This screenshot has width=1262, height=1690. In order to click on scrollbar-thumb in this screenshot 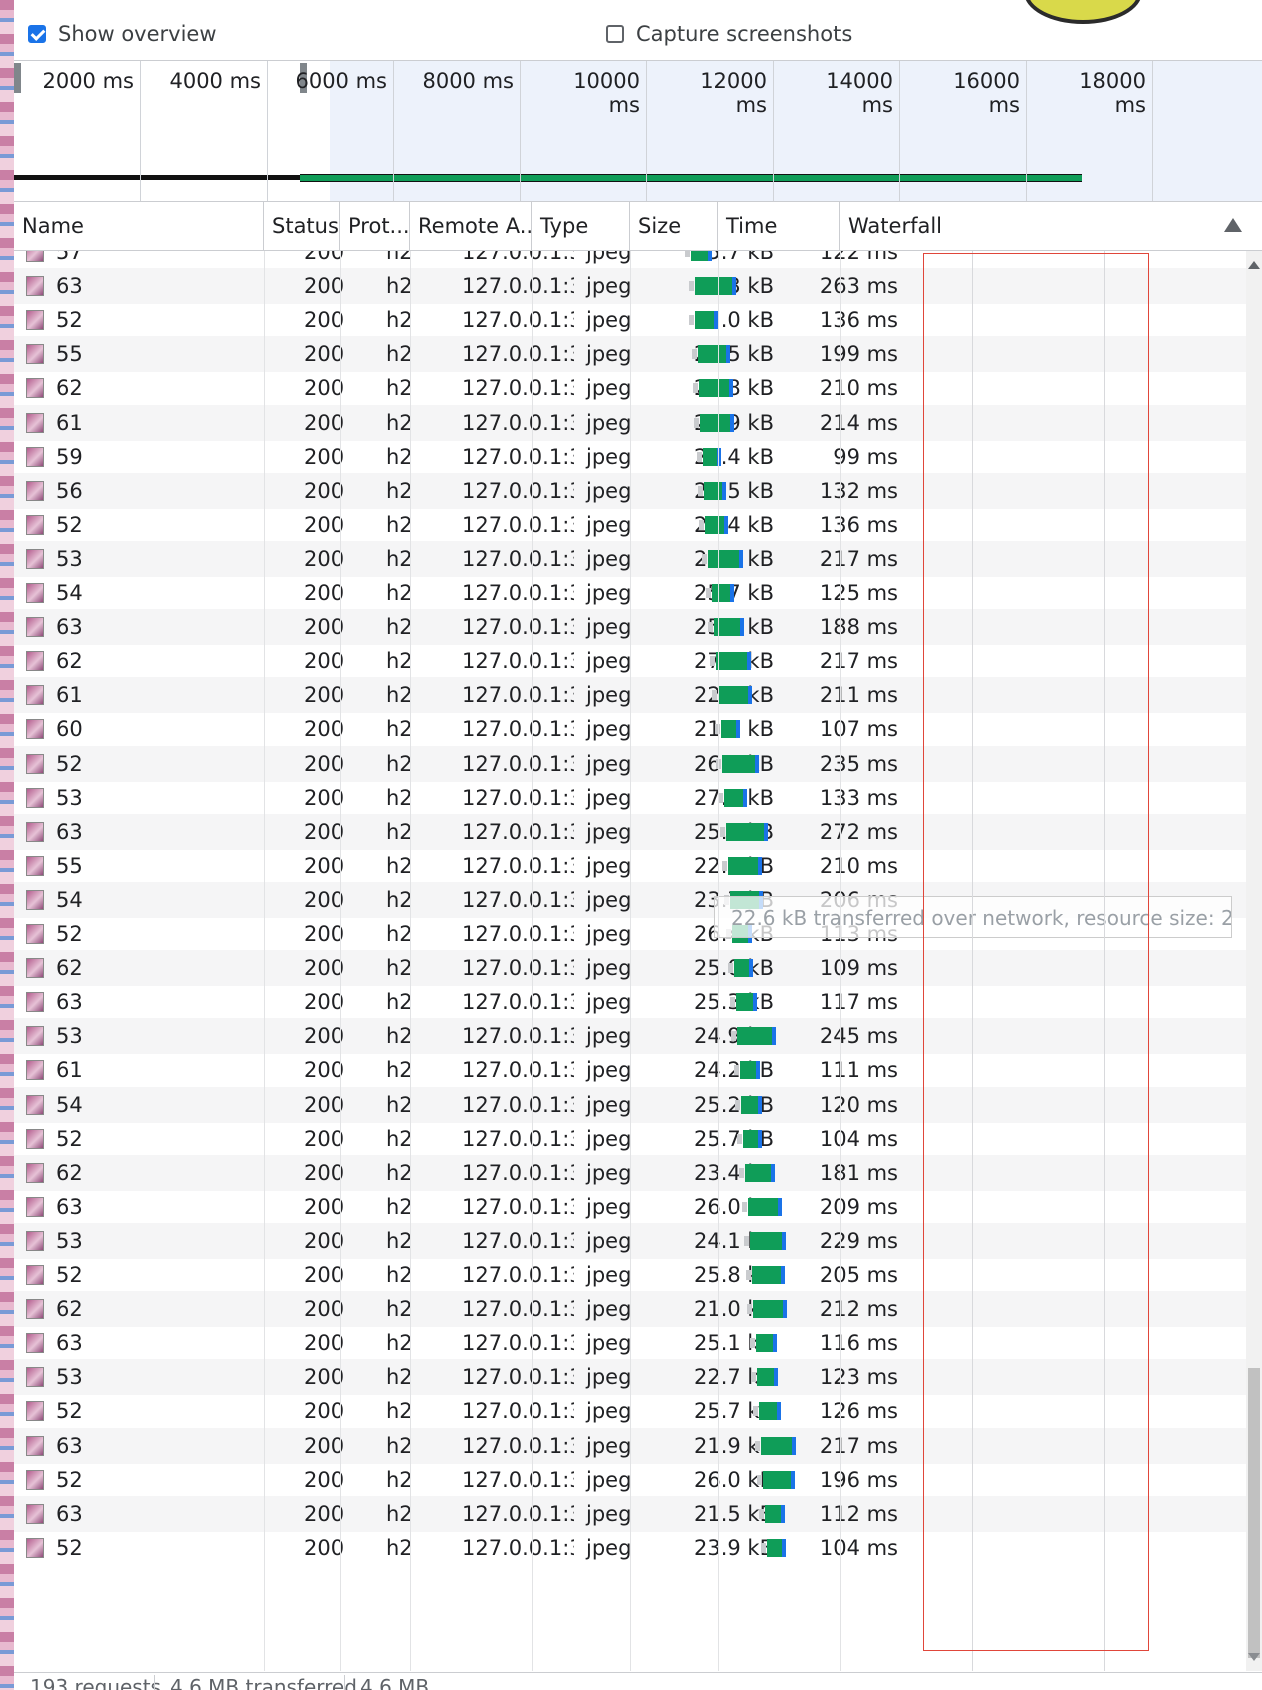, I will do `click(1254, 1513)`.